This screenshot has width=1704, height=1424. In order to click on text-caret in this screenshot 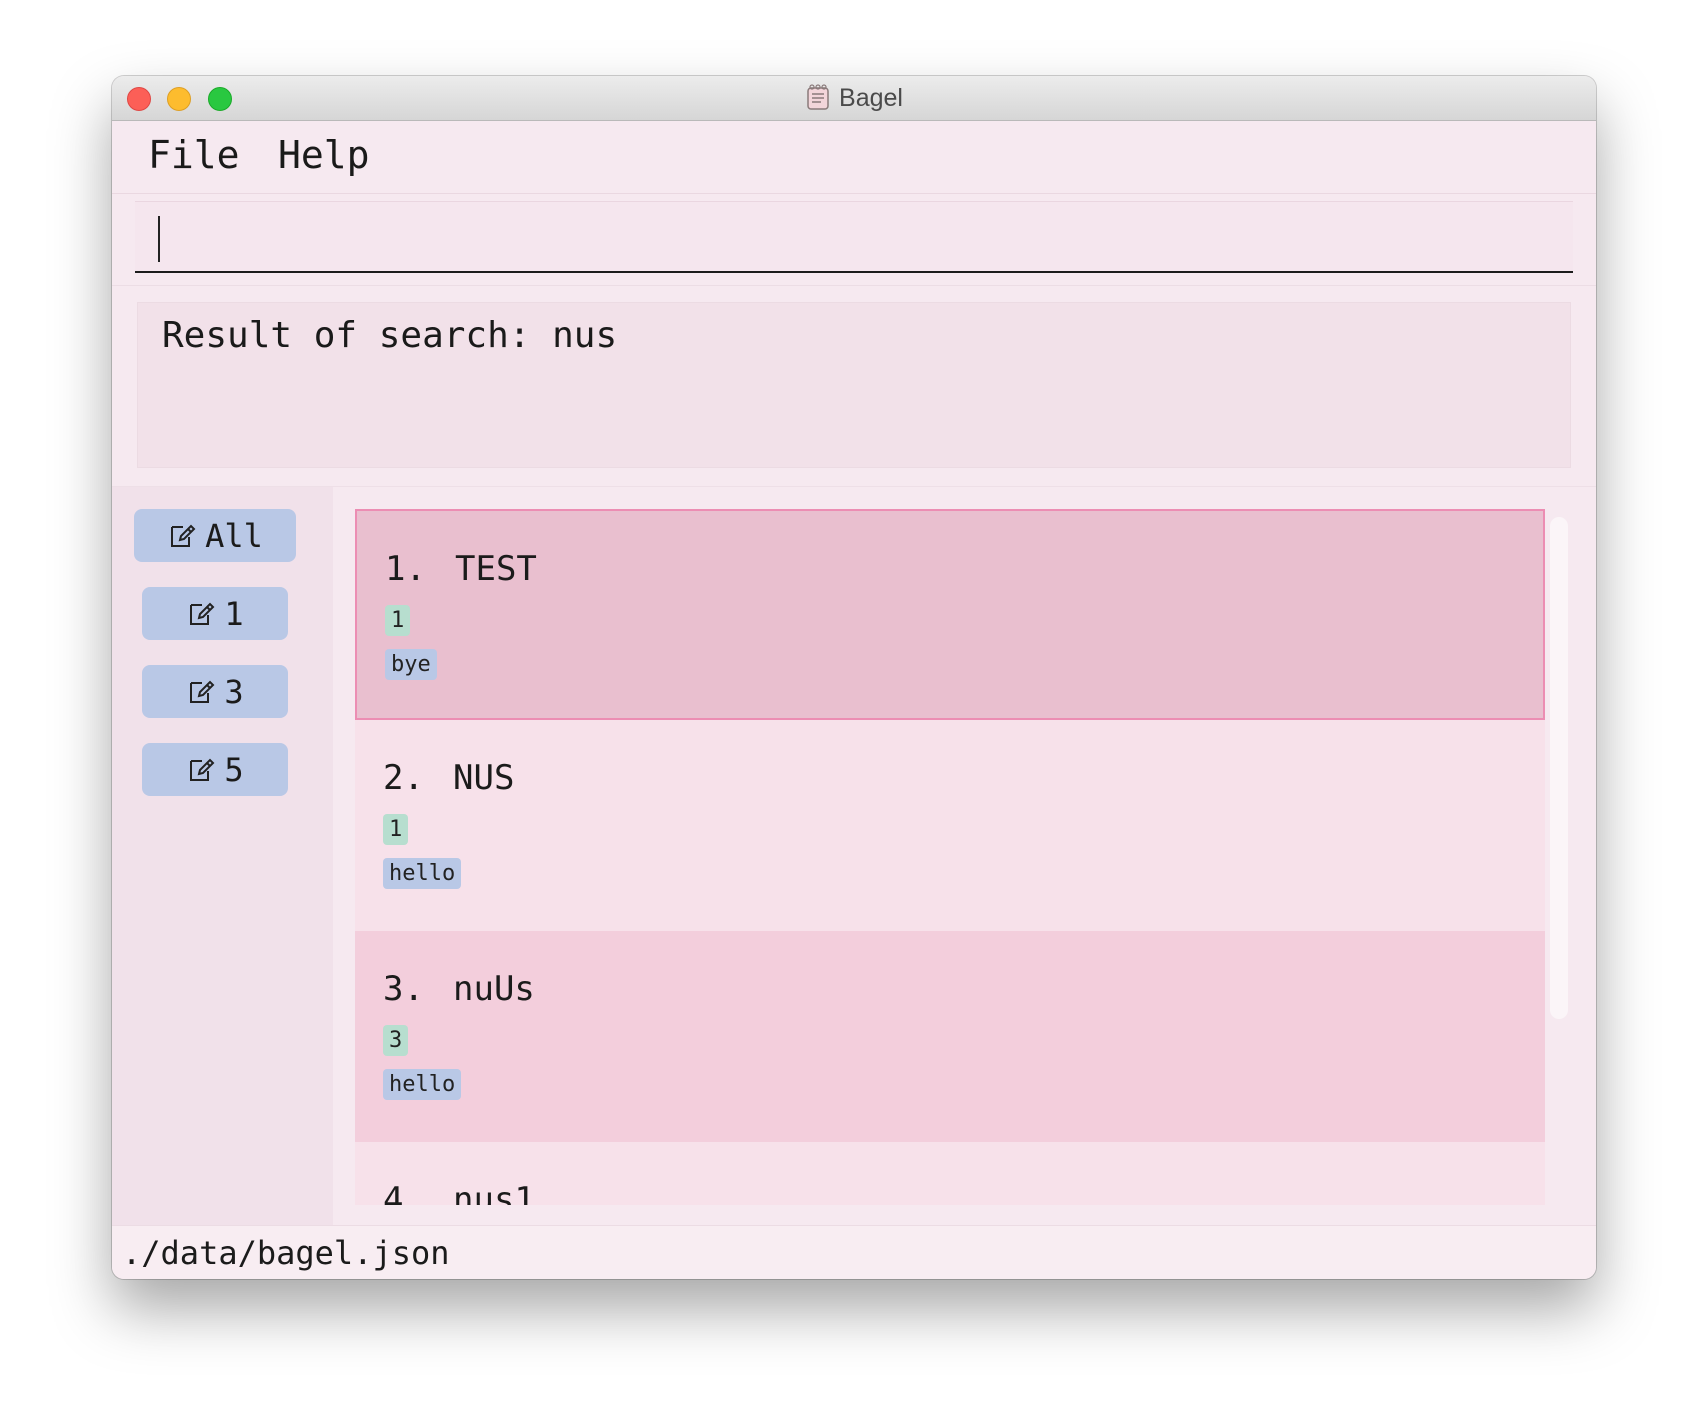, I will do `click(159, 239)`.